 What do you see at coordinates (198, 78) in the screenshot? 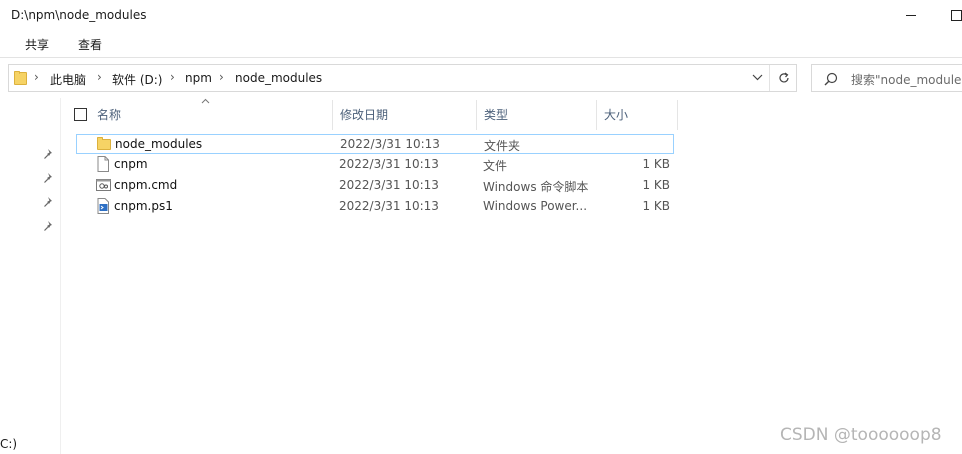
I see `breadcrumb-npm: npm` at bounding box center [198, 78].